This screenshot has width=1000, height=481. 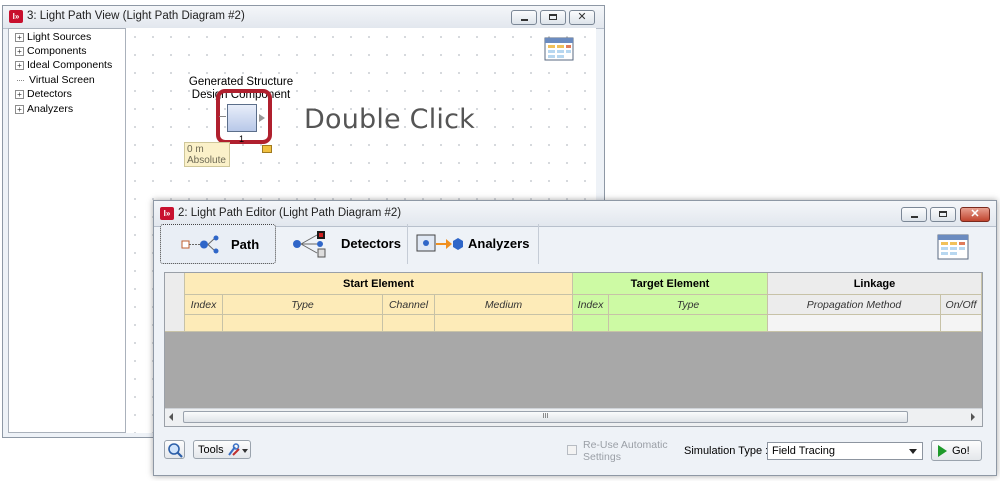 What do you see at coordinates (625, 451) in the screenshot?
I see `reuse-settings-label: Re-Use Automatic Settings` at bounding box center [625, 451].